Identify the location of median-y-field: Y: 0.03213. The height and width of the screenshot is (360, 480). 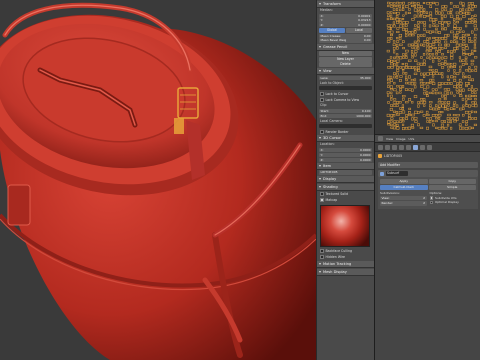
(345, 20).